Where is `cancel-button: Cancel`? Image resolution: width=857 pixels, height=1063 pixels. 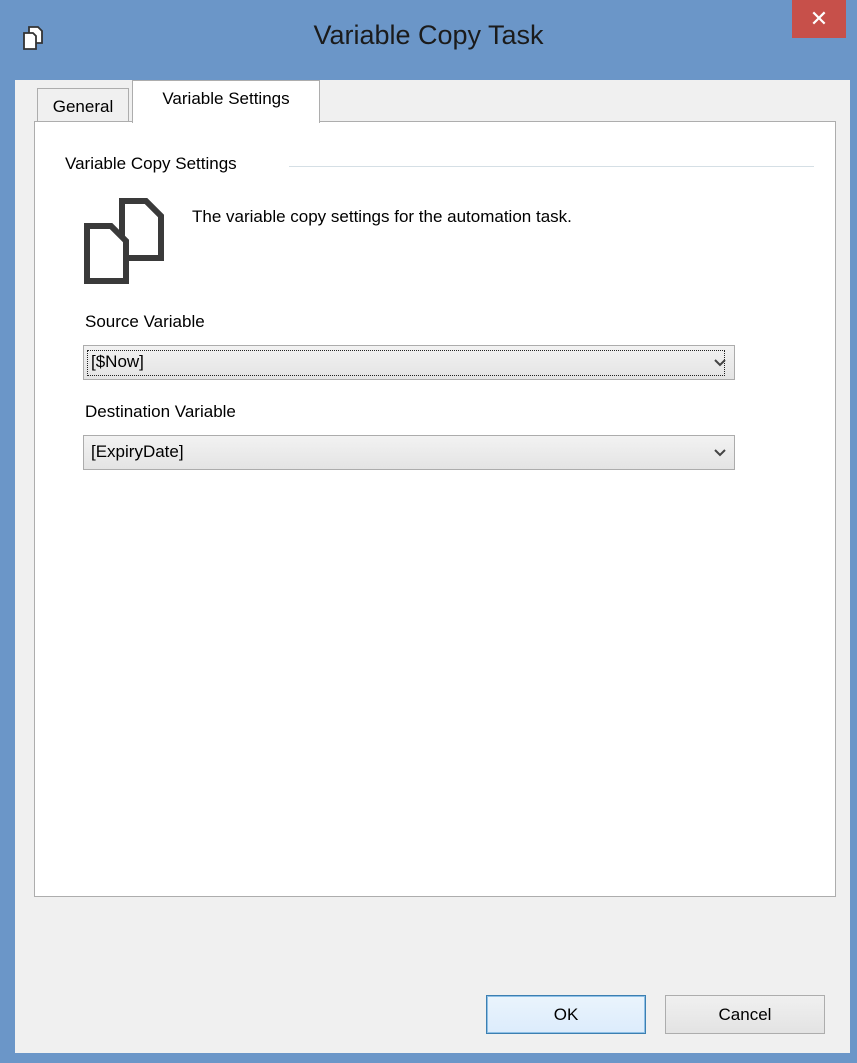 cancel-button: Cancel is located at coordinates (745, 1014).